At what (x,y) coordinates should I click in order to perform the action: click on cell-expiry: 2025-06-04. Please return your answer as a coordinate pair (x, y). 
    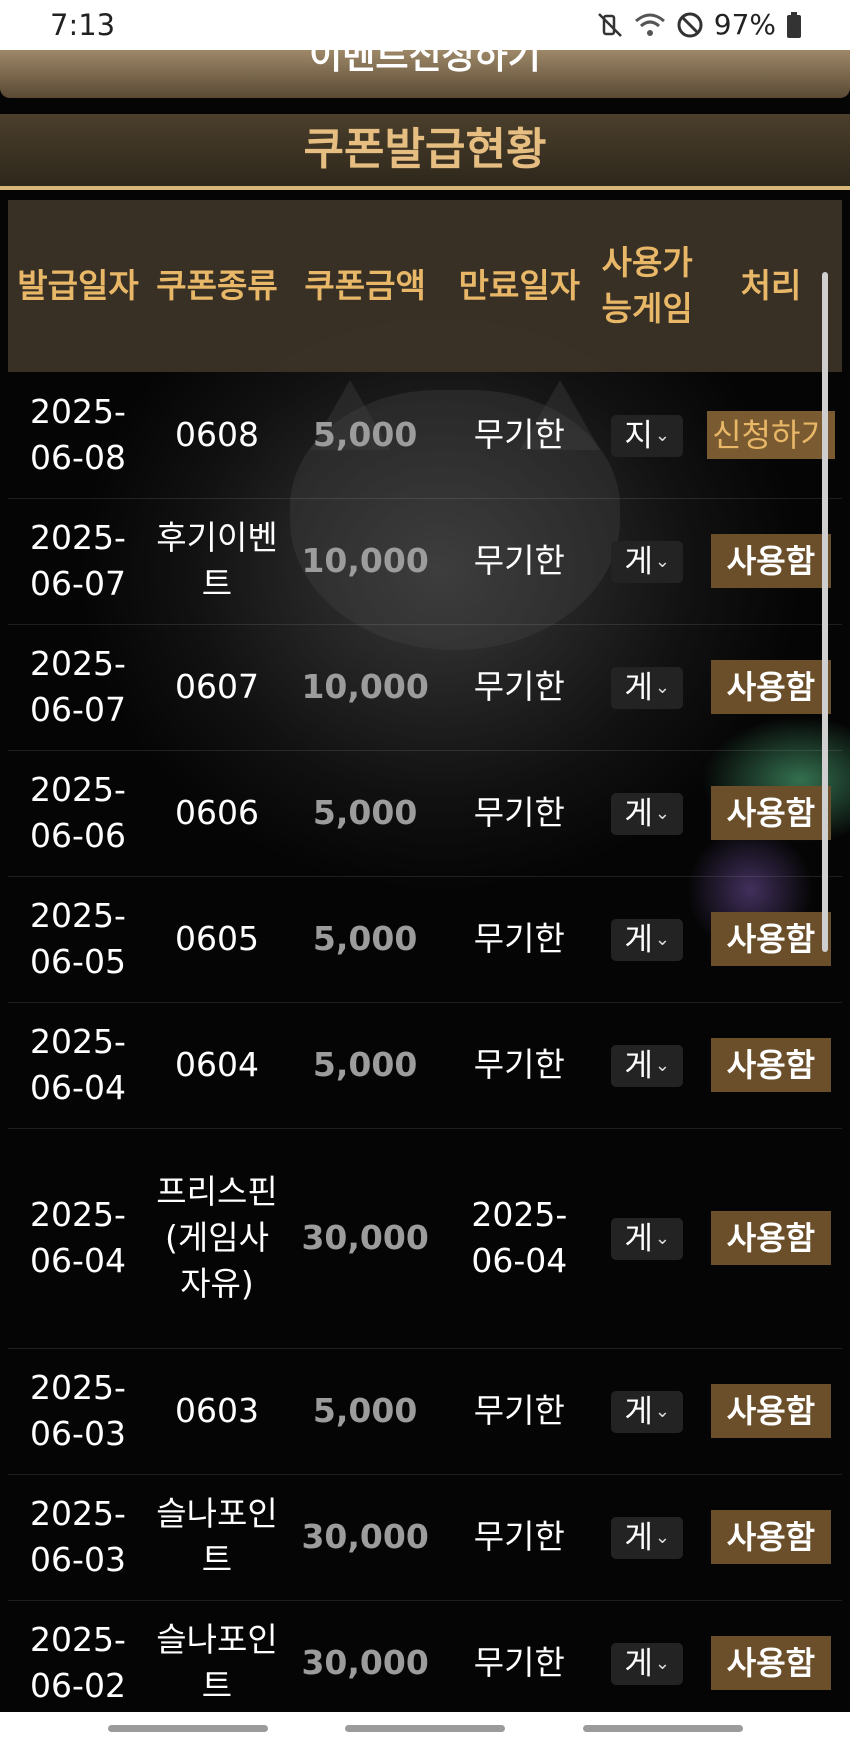
    Looking at the image, I should click on (519, 1238).